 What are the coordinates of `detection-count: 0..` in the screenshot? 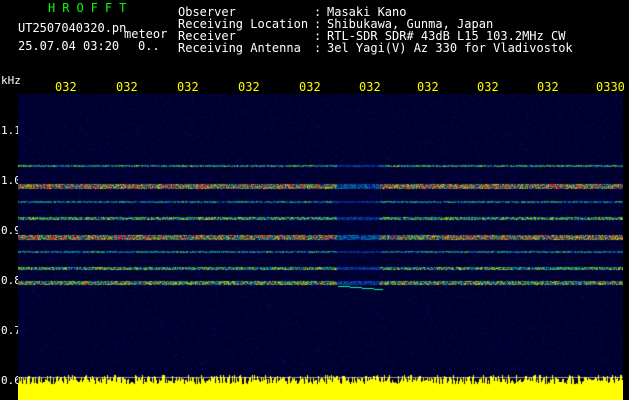 It's located at (149, 46).